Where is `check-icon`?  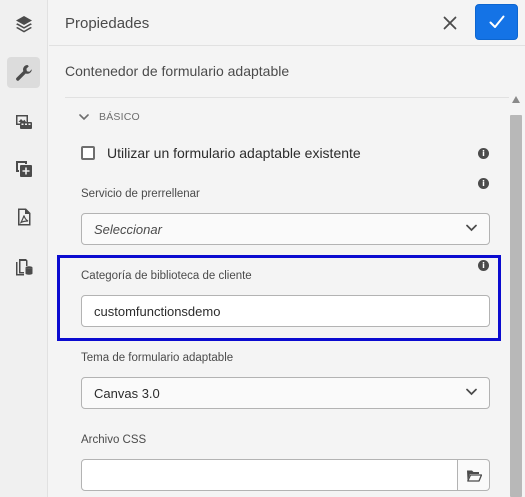
check-icon is located at coordinates (496, 21).